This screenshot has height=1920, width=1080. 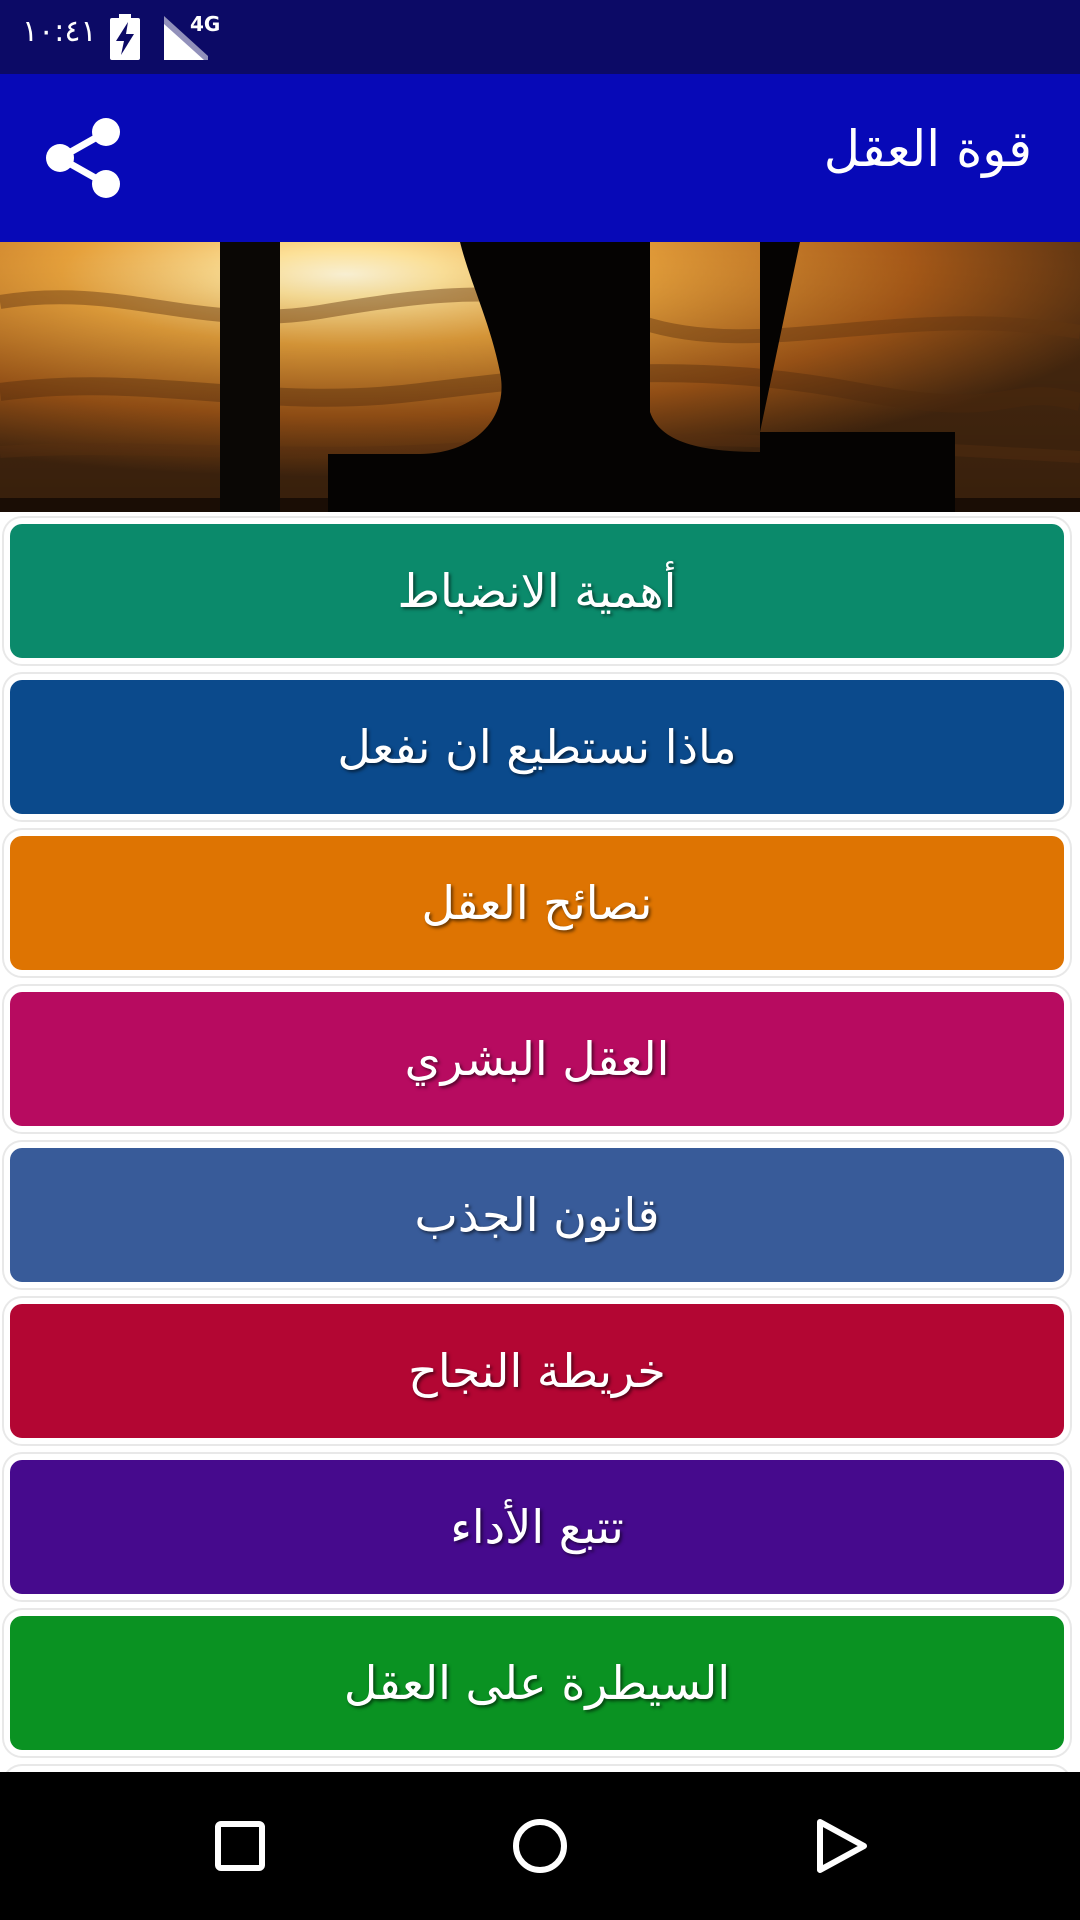 I want to click on banner-image, so click(x=540, y=377).